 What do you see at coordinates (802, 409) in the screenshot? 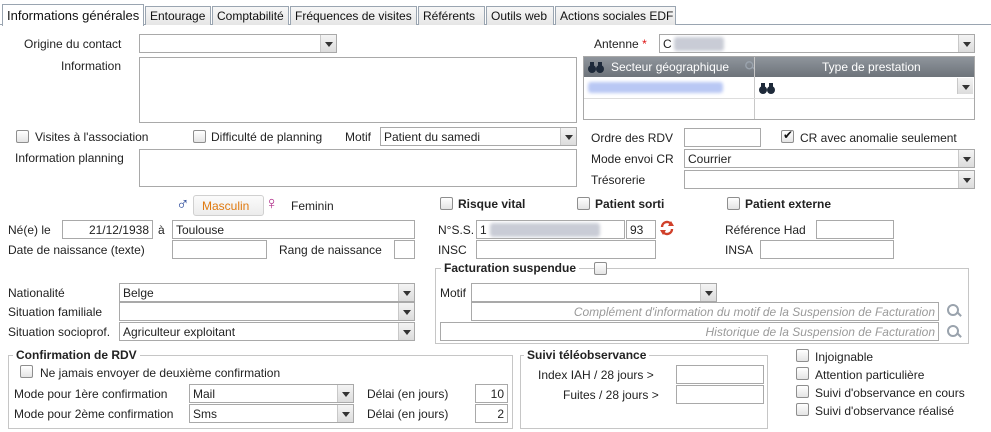
I see `suivi-observance-realise-checkbox` at bounding box center [802, 409].